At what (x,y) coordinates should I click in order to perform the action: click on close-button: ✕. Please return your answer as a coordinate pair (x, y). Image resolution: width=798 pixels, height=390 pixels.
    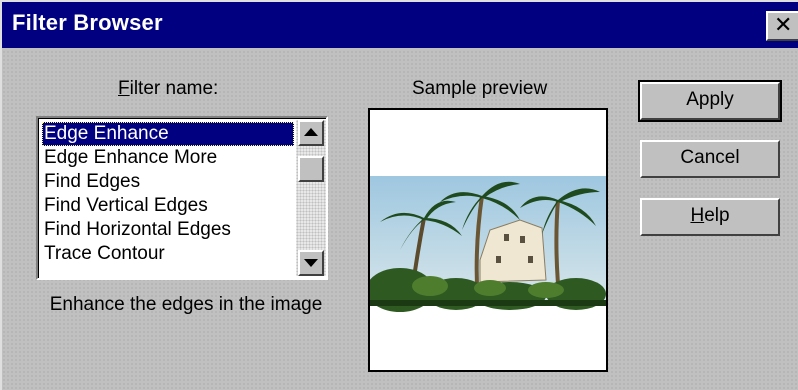
    Looking at the image, I should click on (782, 26).